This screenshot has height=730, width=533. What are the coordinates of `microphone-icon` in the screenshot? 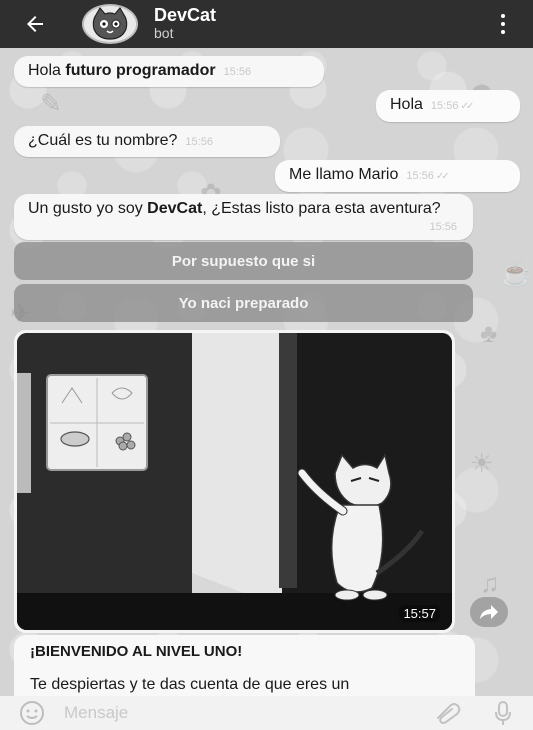 It's located at (503, 713).